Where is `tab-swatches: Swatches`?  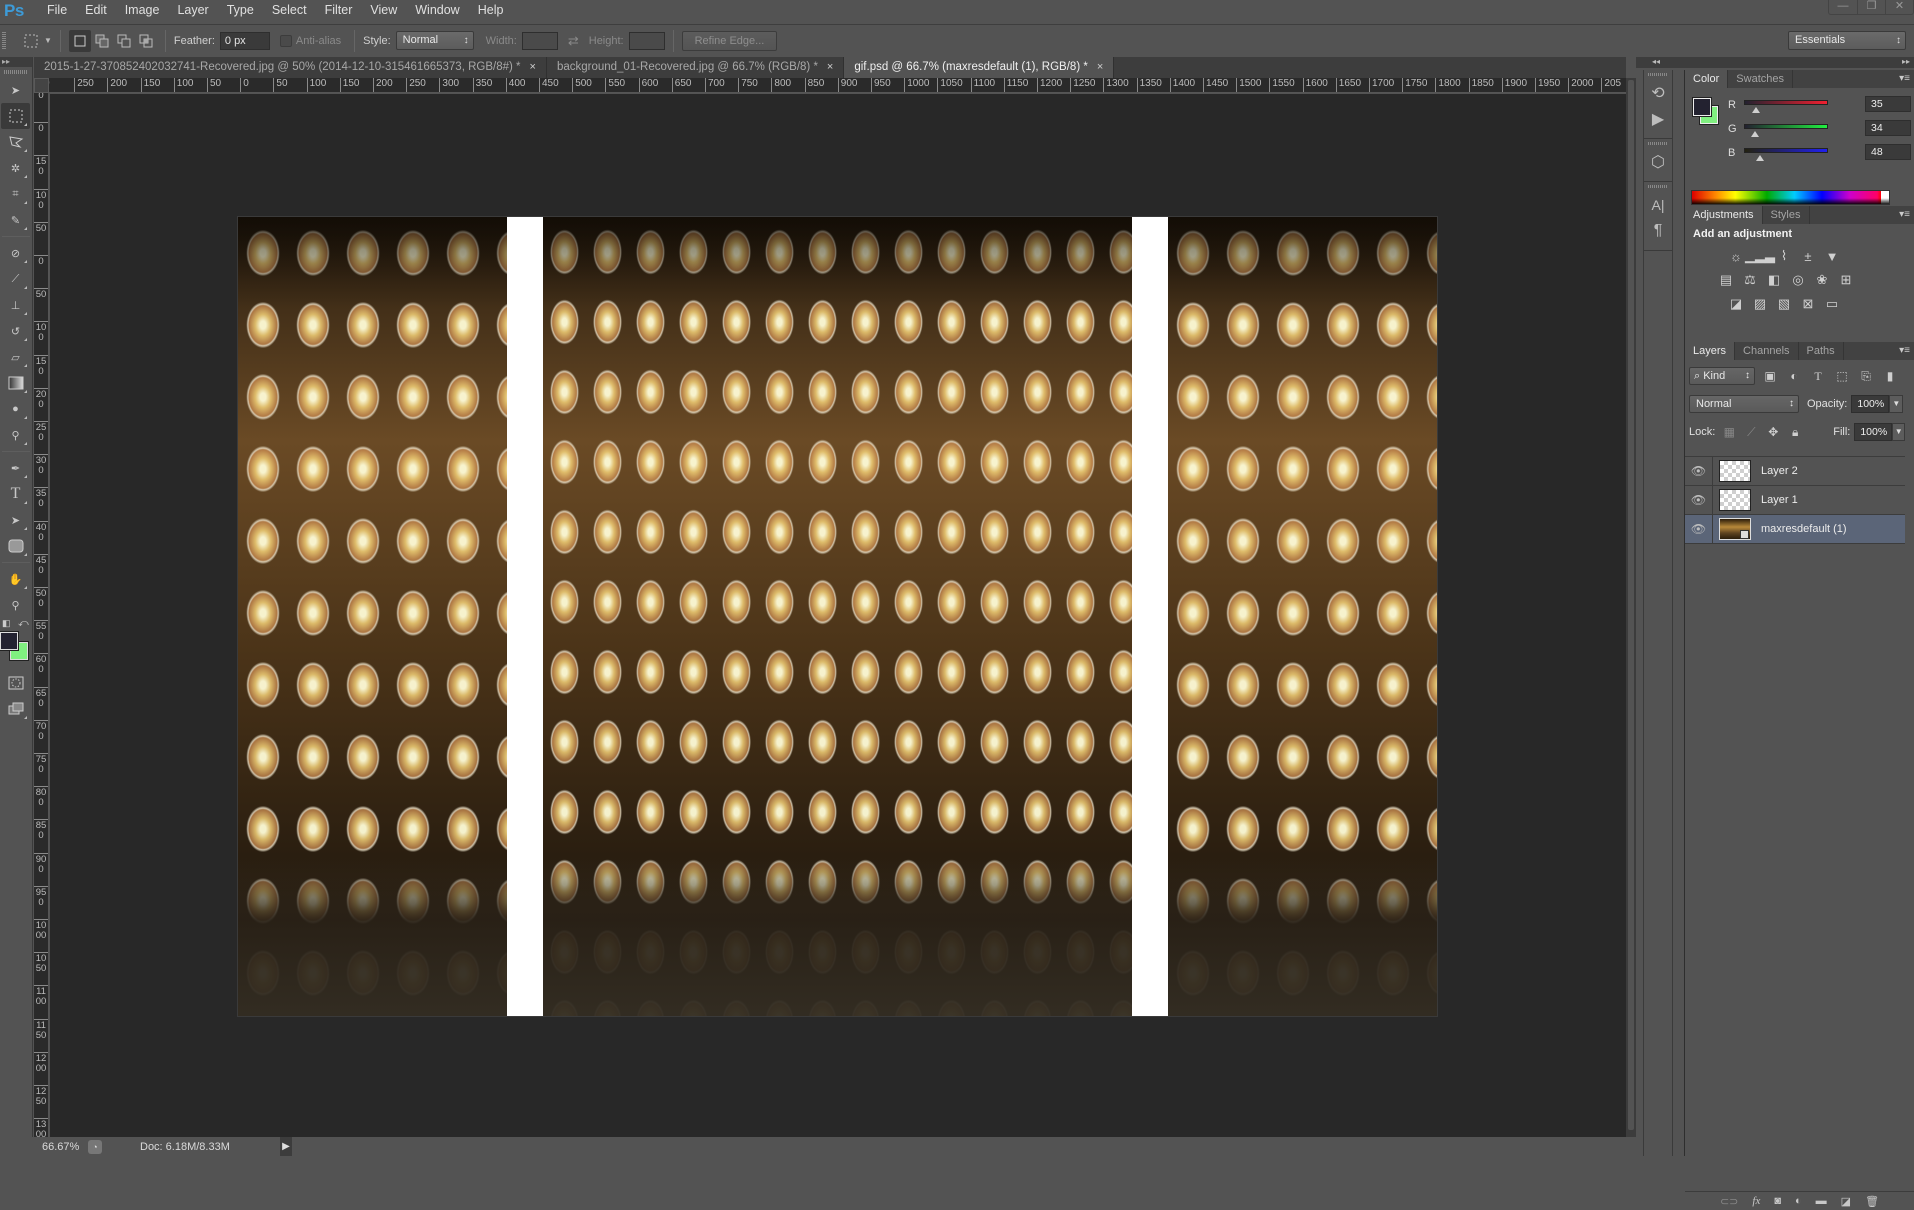 tab-swatches: Swatches is located at coordinates (1760, 79).